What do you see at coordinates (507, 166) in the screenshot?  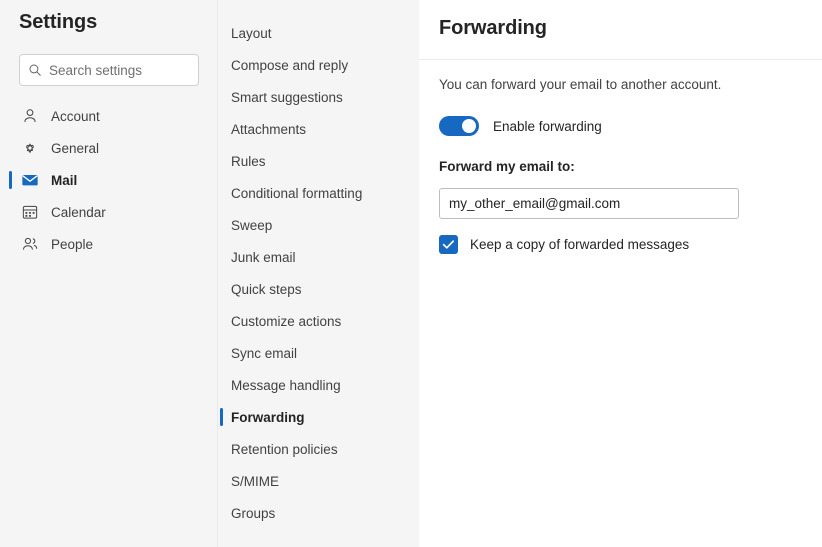 I see `forward-to-label: Forward my email to:` at bounding box center [507, 166].